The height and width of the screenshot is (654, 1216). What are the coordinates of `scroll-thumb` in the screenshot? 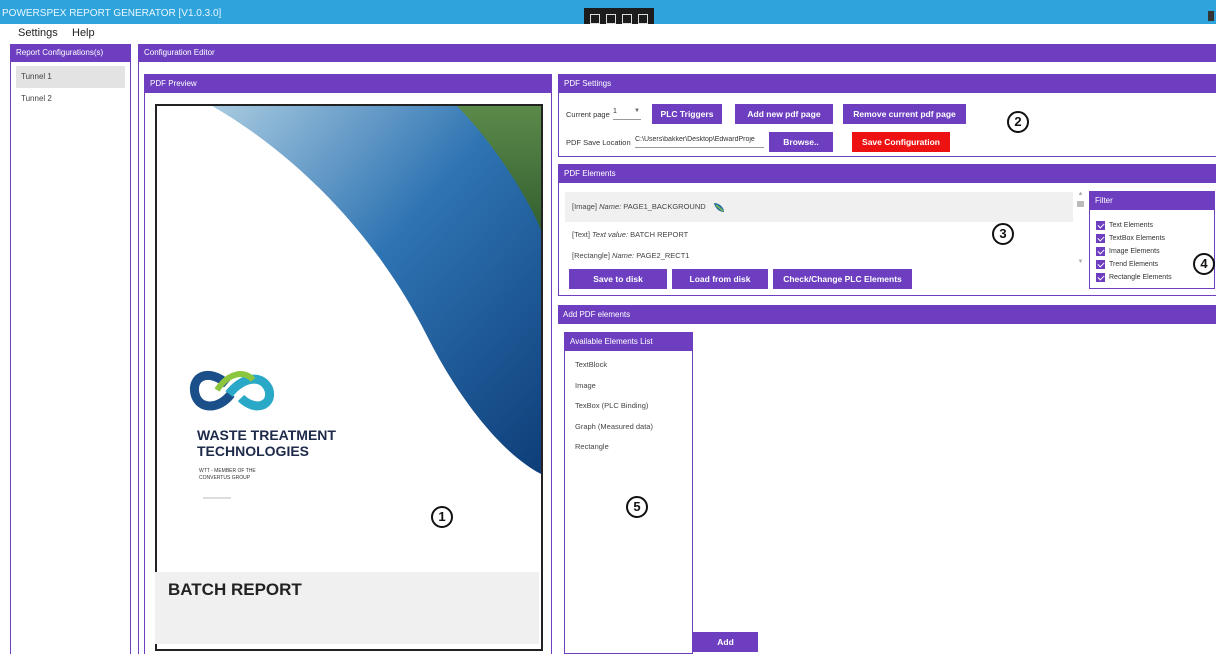 It's located at (1080, 204).